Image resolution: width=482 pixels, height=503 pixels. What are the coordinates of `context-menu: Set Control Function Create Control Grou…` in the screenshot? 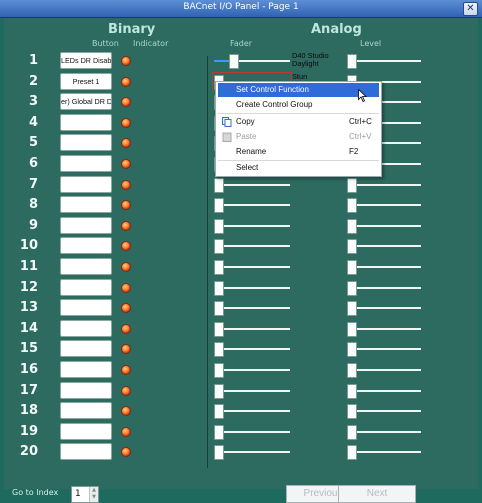 It's located at (298, 129).